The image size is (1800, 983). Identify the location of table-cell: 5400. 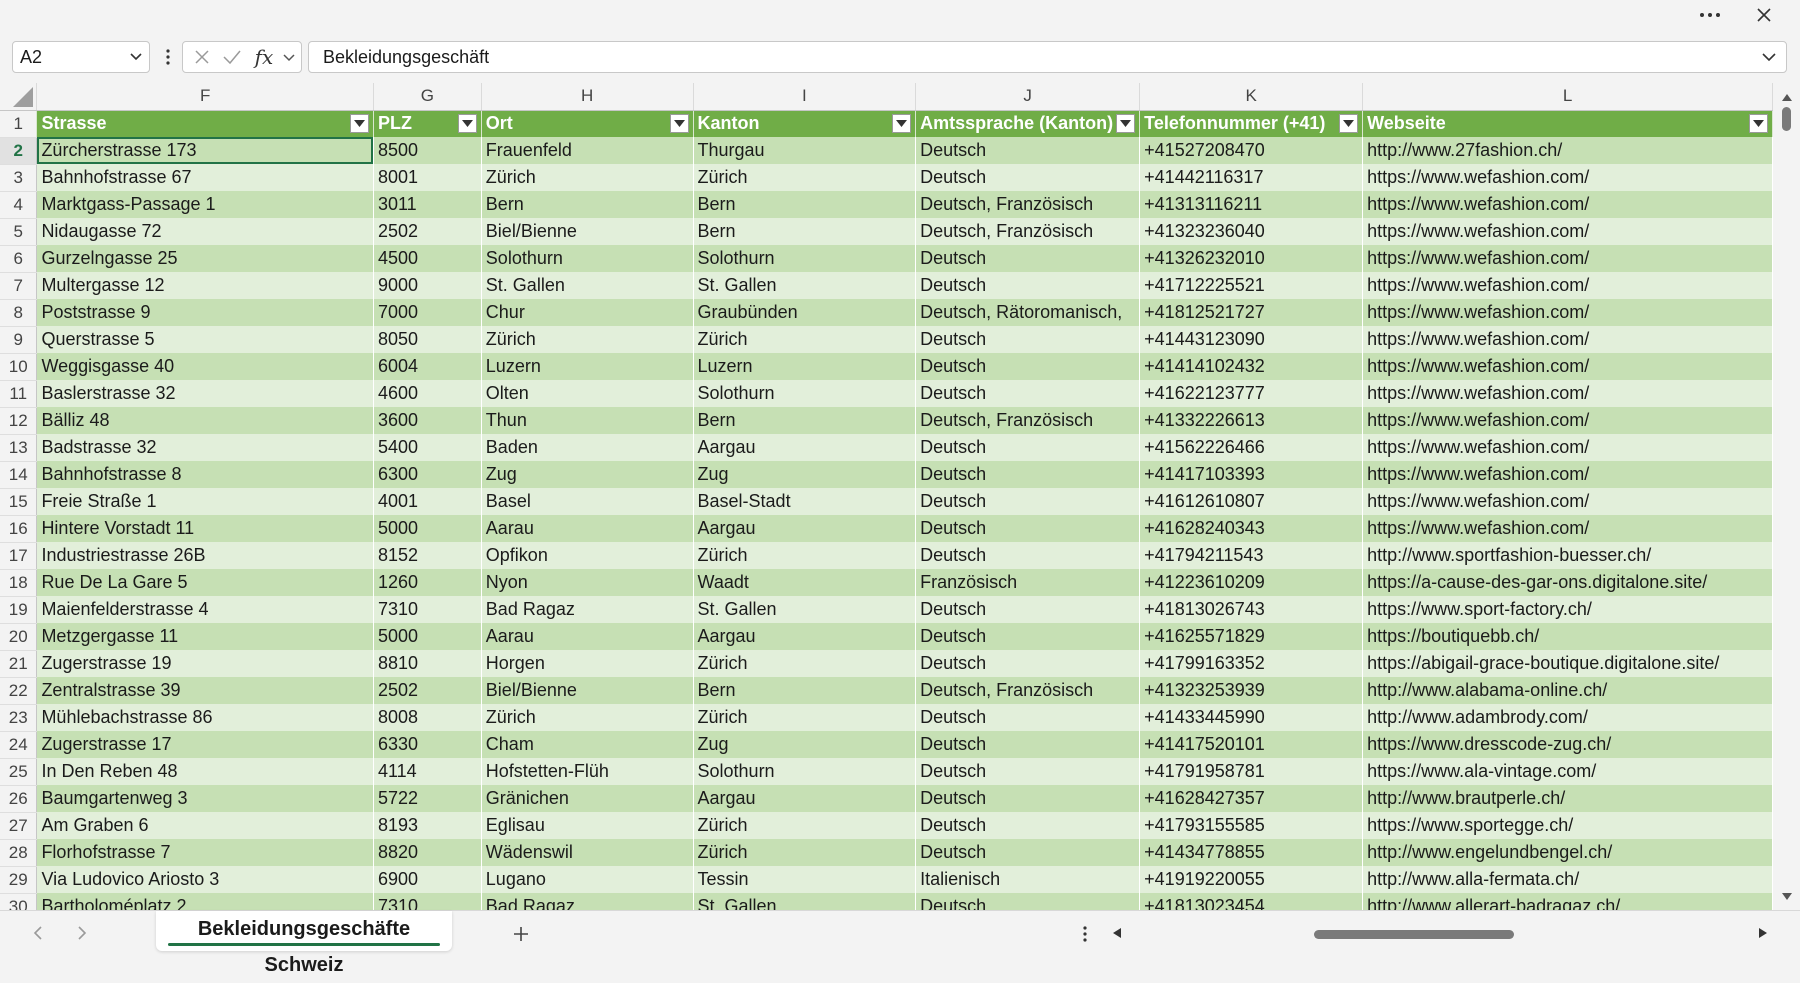
(427, 447).